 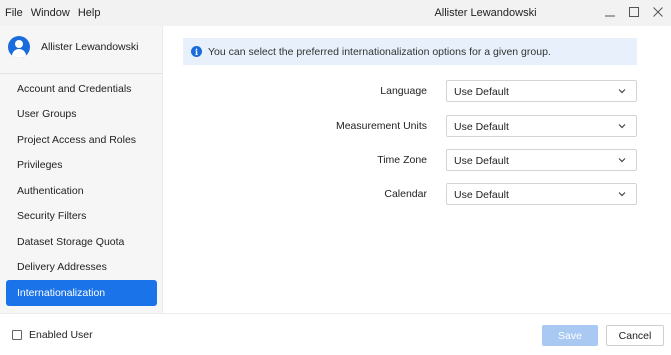 What do you see at coordinates (635, 335) in the screenshot?
I see `cancel-button: Cancel` at bounding box center [635, 335].